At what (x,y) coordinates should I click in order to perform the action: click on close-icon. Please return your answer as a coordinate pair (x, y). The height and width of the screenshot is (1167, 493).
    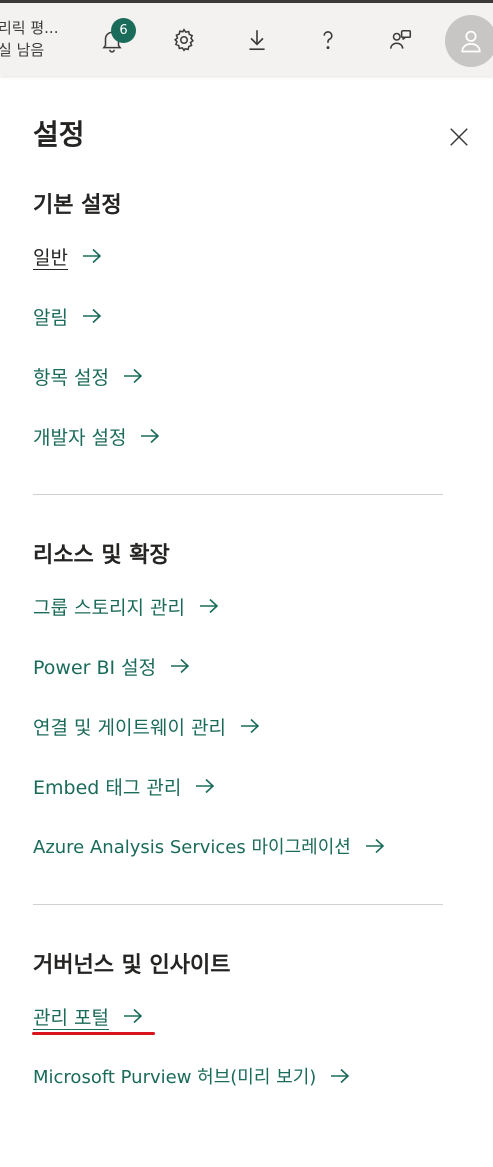
    Looking at the image, I should click on (459, 137).